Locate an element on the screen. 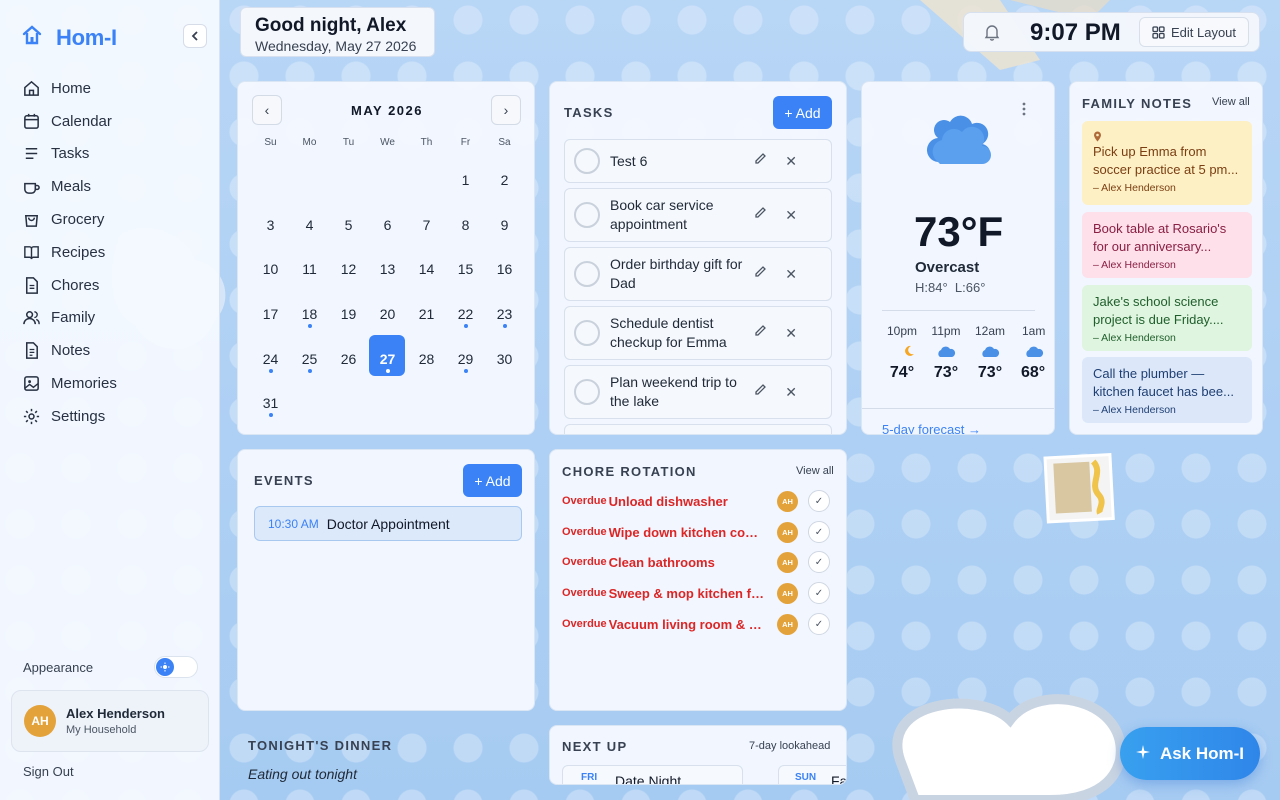  calendar-day: 14 is located at coordinates (426, 269).